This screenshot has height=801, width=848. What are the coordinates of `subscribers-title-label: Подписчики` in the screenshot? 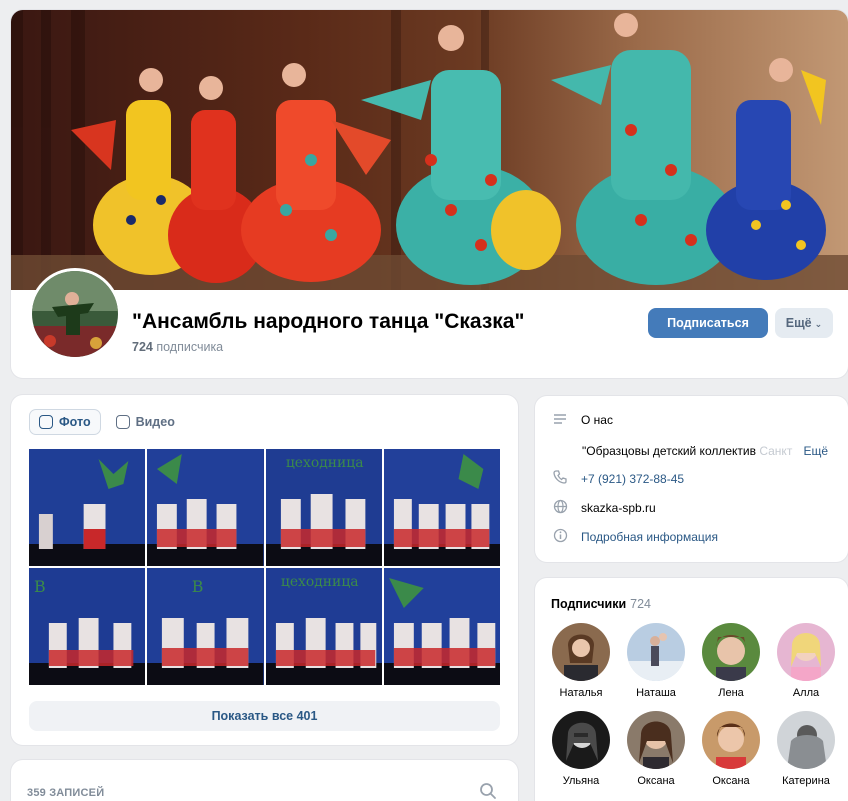 It's located at (589, 604).